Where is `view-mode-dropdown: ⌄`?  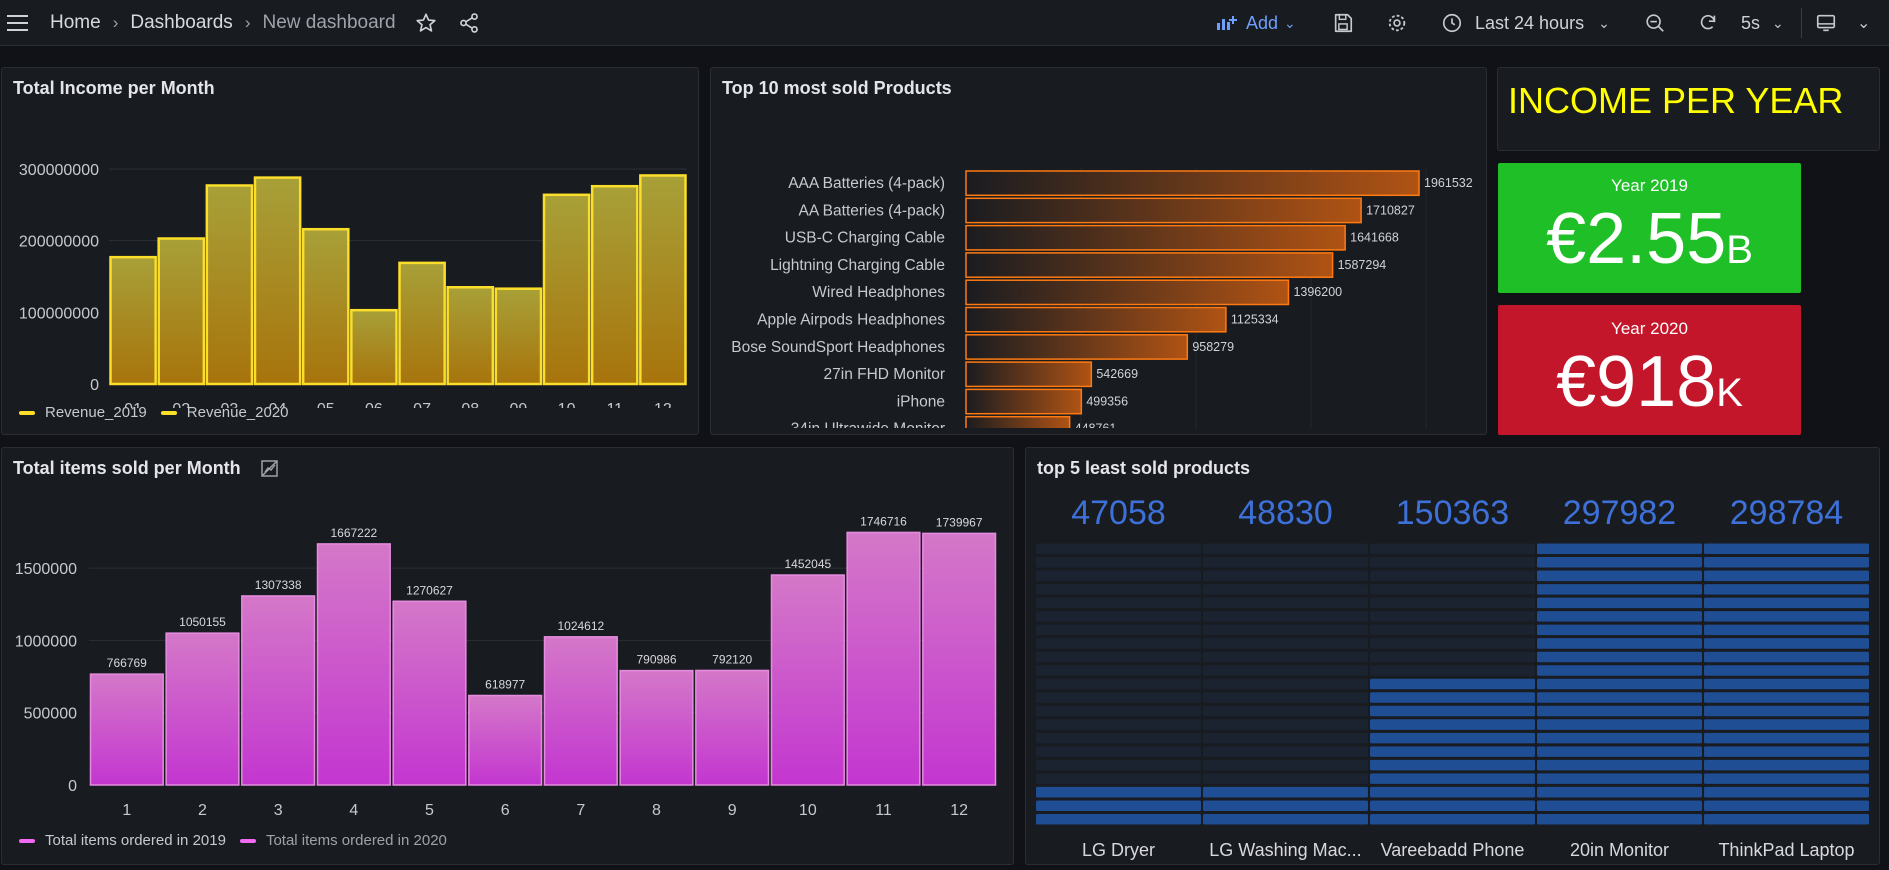
view-mode-dropdown: ⌄ is located at coordinates (1863, 23).